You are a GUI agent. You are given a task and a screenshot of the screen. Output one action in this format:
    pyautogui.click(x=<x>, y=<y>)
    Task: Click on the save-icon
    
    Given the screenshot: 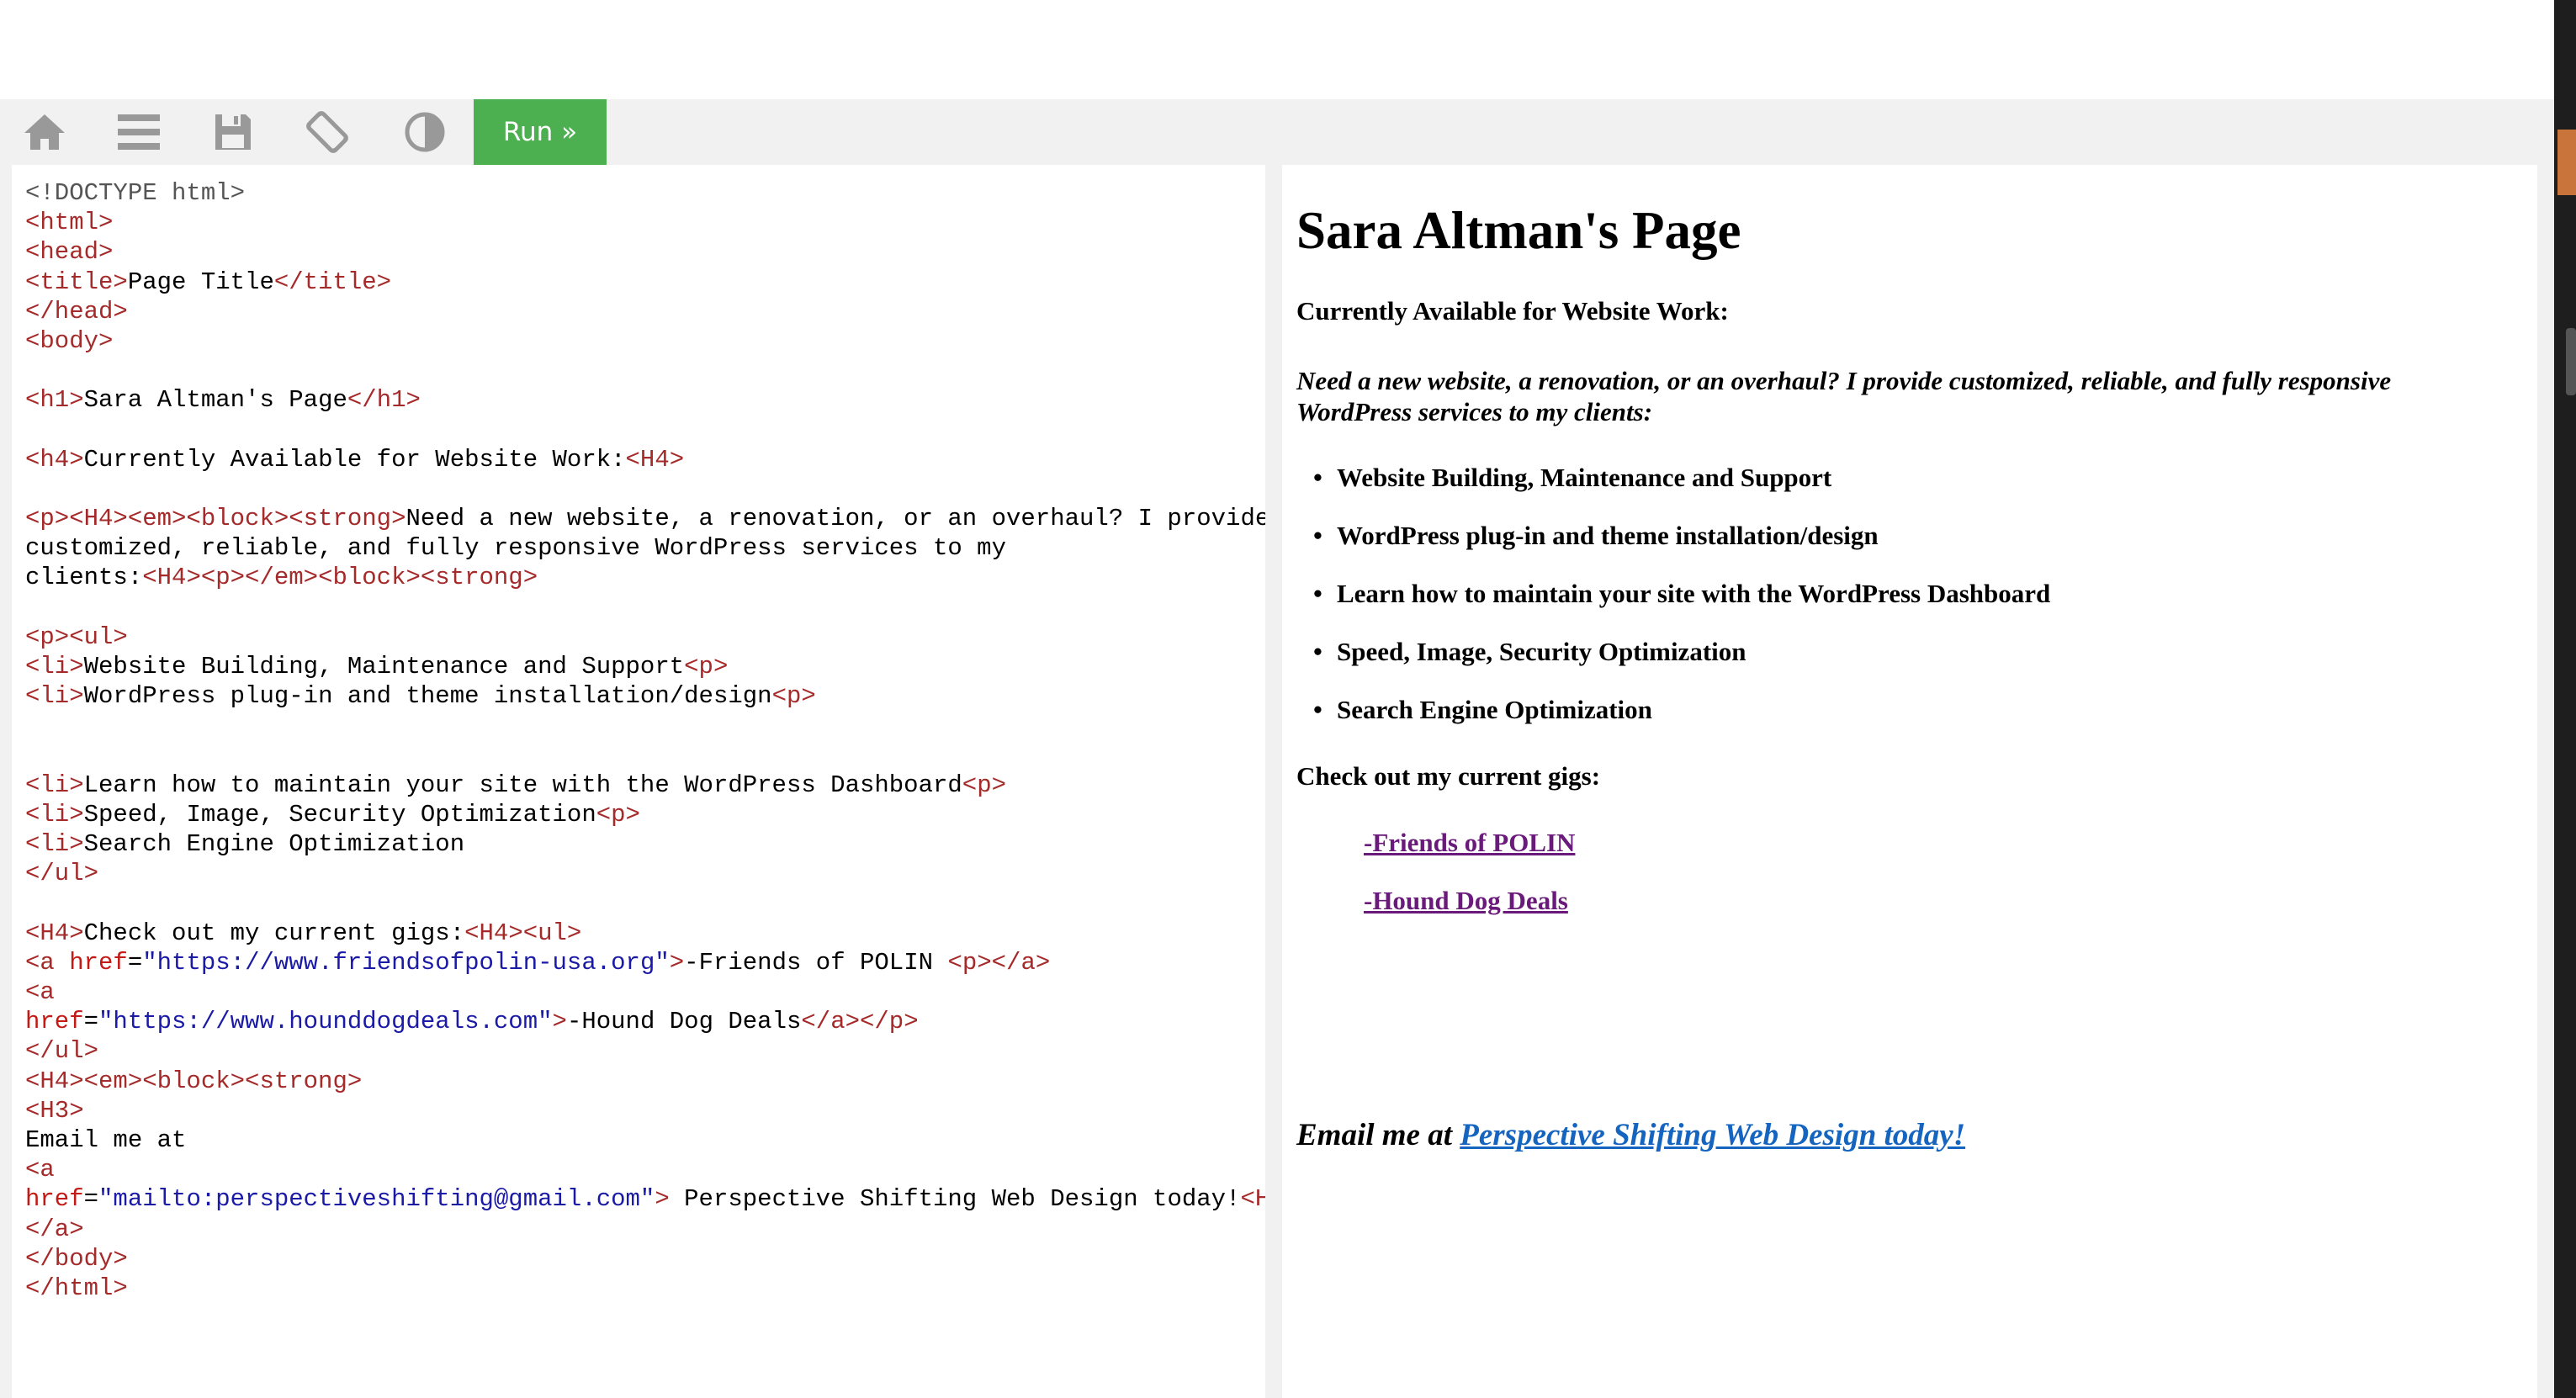 What is the action you would take?
    pyautogui.click(x=233, y=132)
    